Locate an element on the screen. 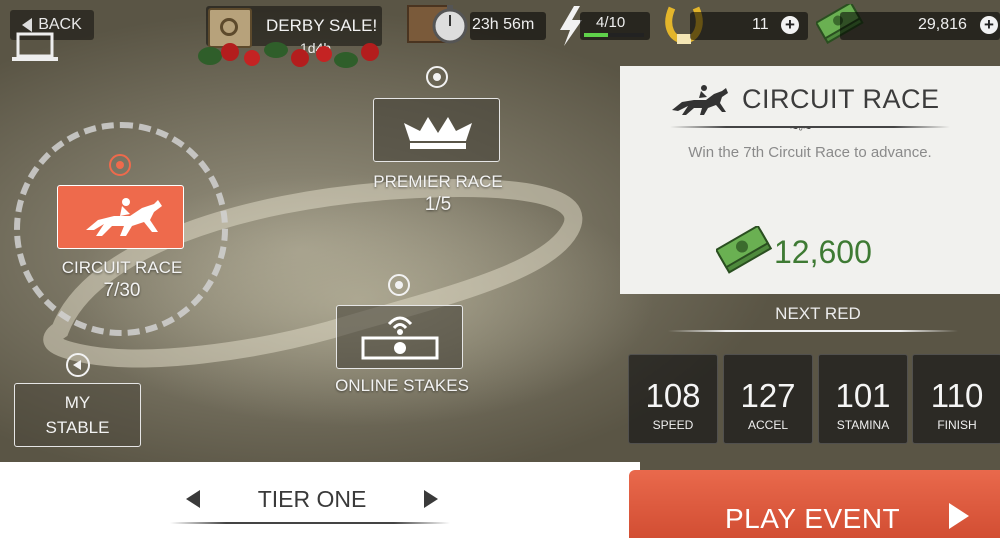 The width and height of the screenshot is (1000, 538). derby-sale-banner: DERBY SALE! 1d4h is located at coordinates (290, 37).